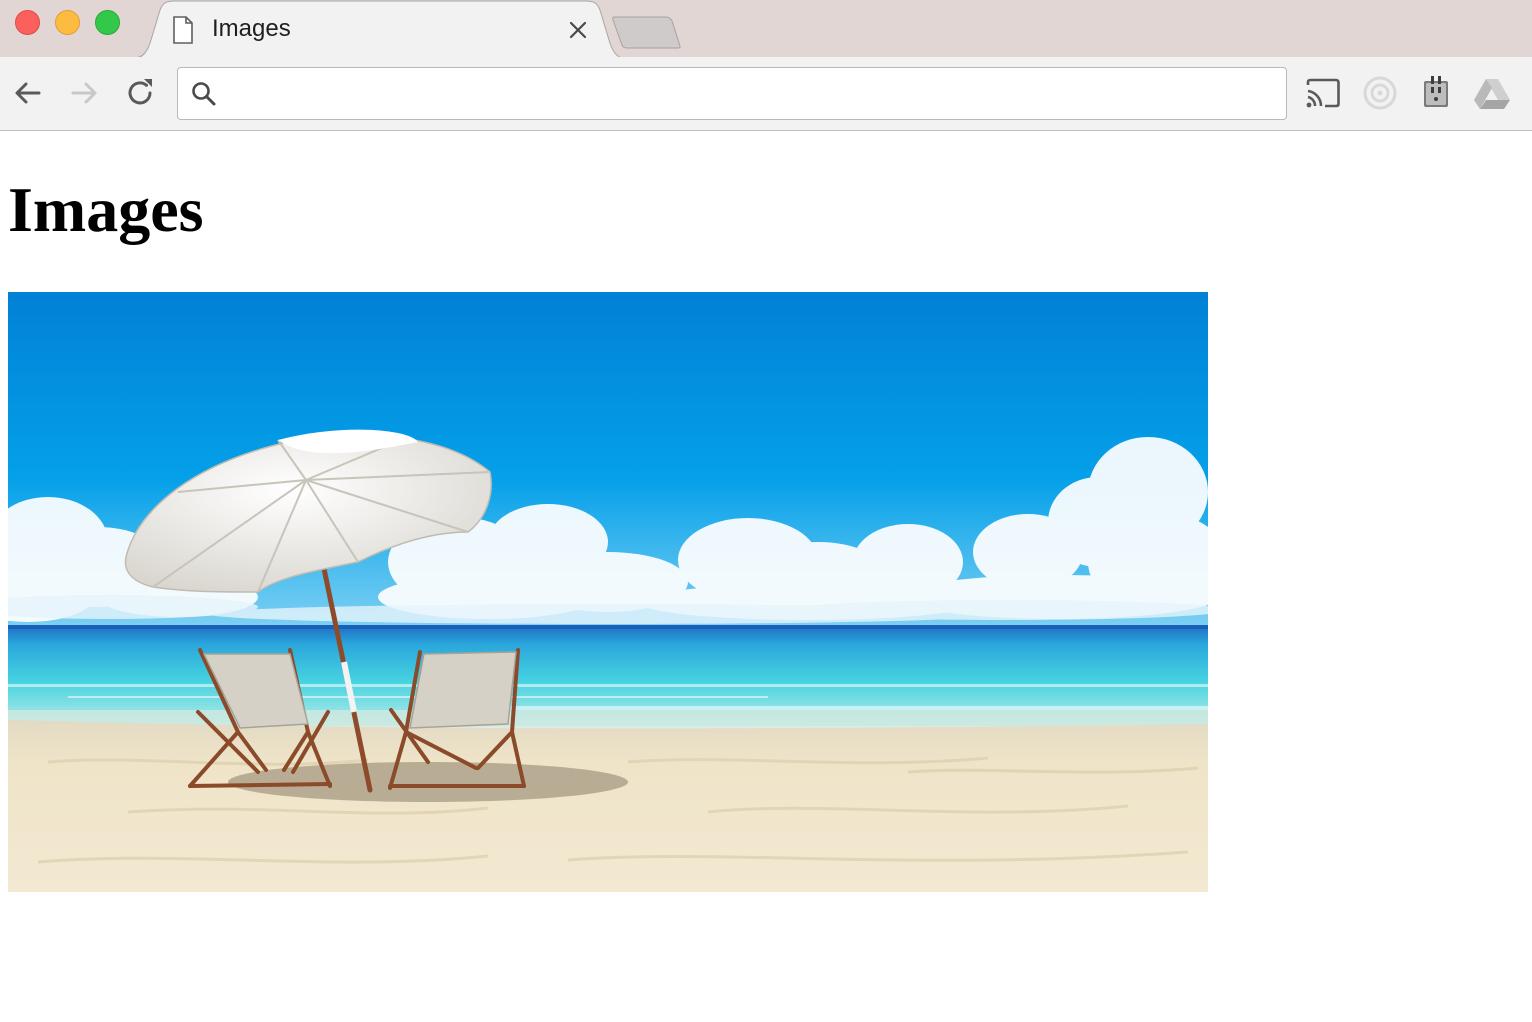  What do you see at coordinates (67, 22) in the screenshot?
I see `window-minimize-button` at bounding box center [67, 22].